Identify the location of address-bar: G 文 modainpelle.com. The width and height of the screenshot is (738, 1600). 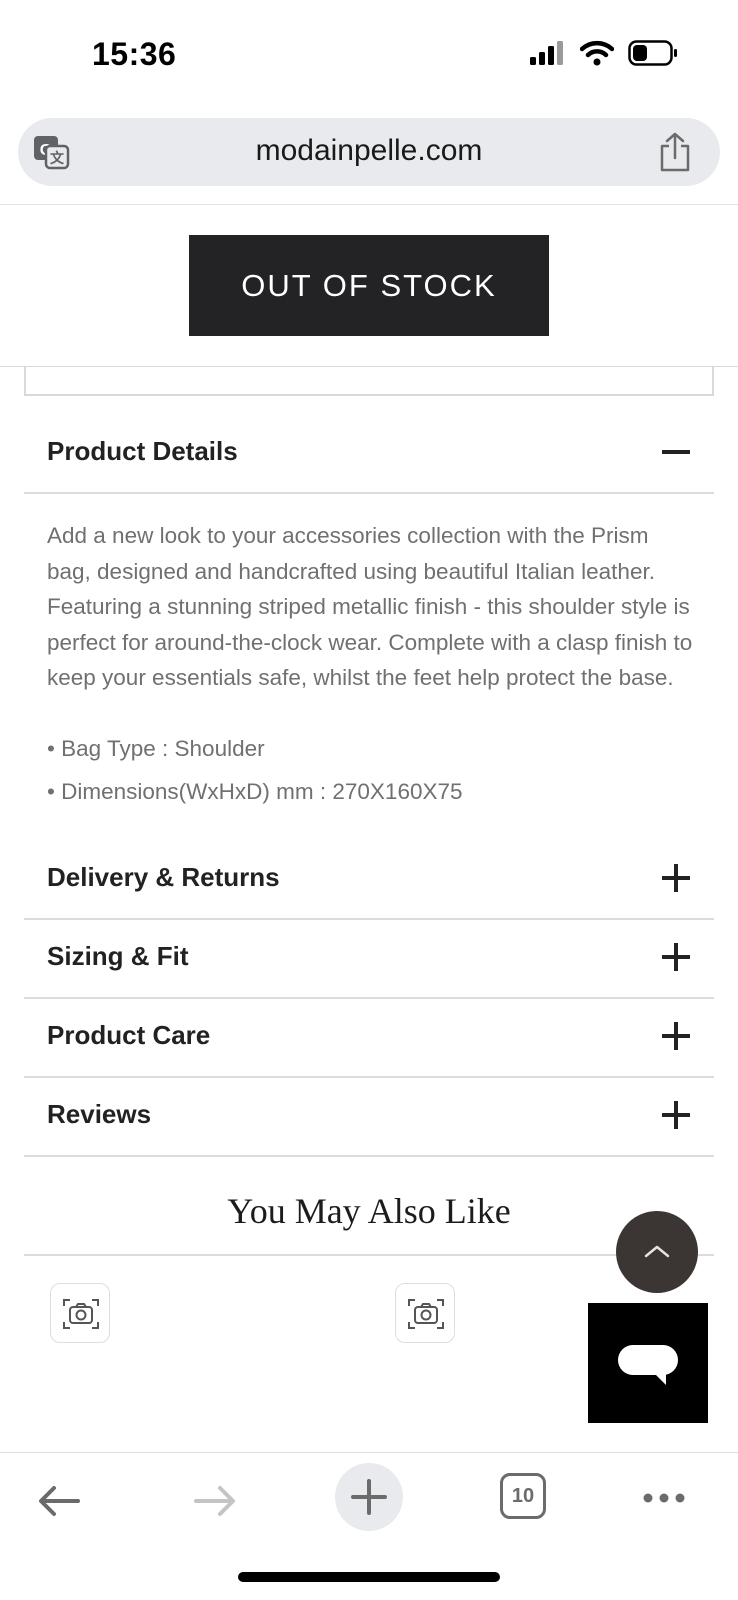
(369, 152).